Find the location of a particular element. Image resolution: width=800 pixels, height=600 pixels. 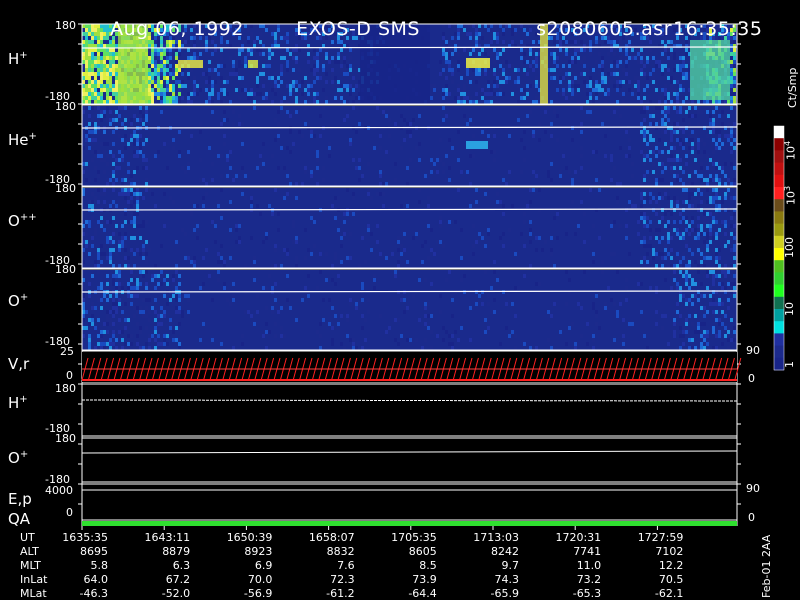

table-cell: -62.1 is located at coordinates (669, 593).